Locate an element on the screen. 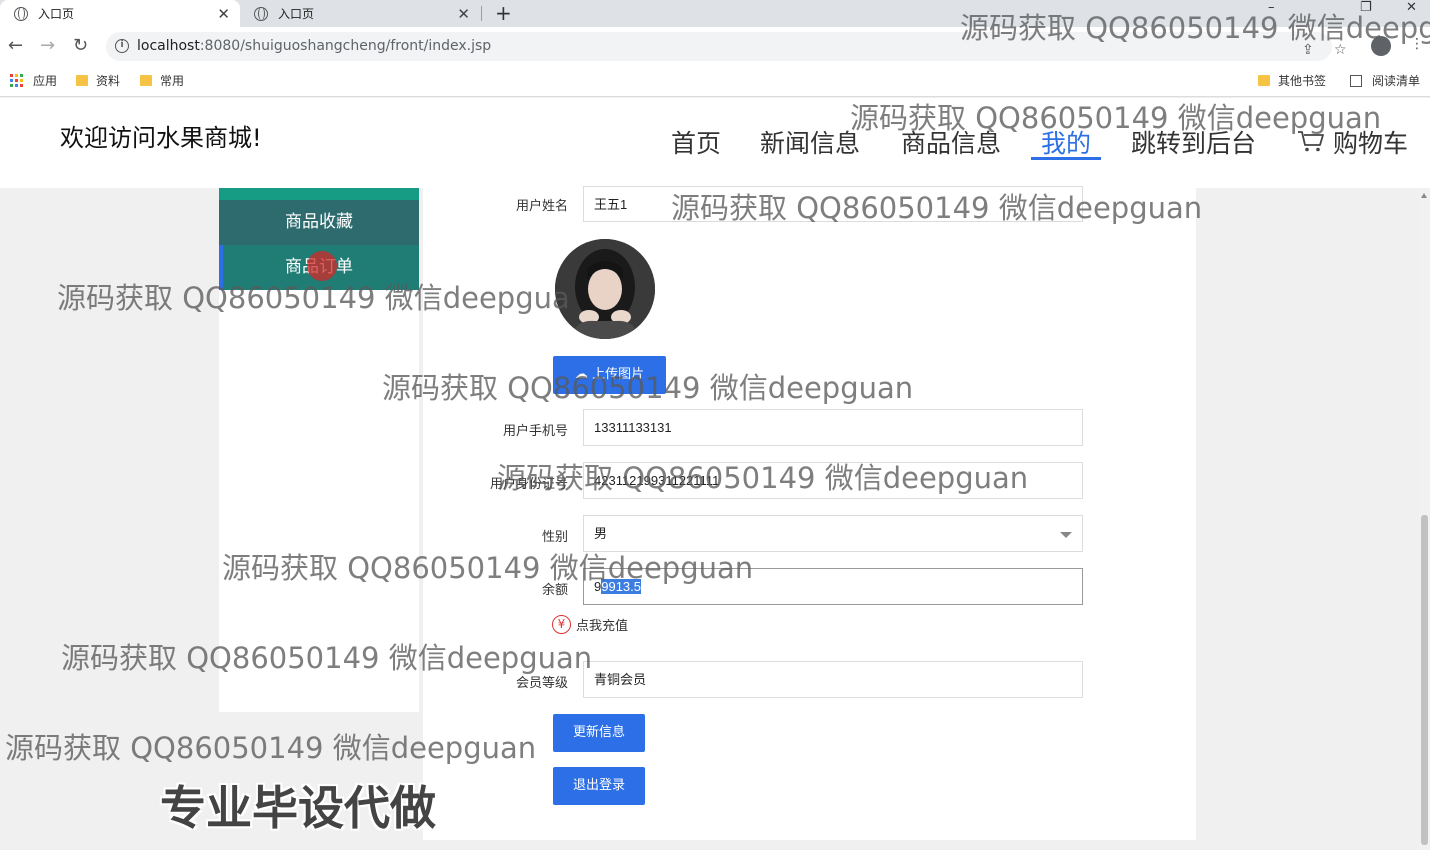  browser-tab-active: 入口页 ✕ is located at coordinates (120, 13).